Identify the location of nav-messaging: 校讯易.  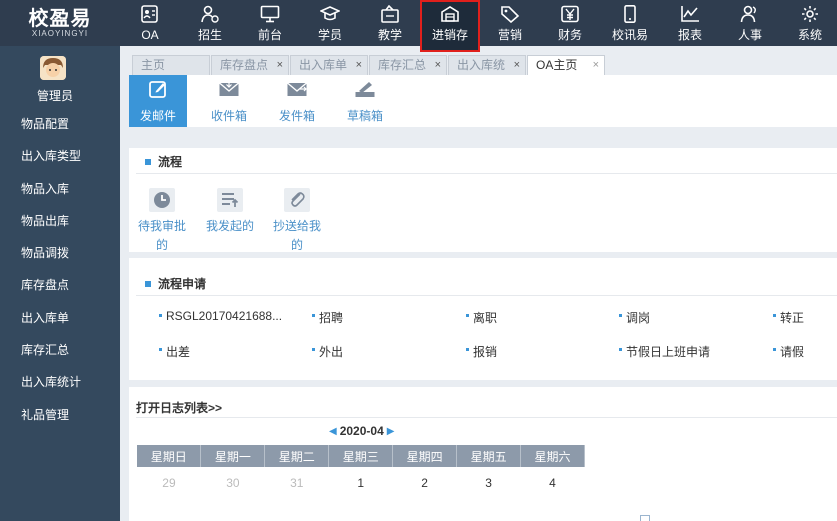
(630, 23).